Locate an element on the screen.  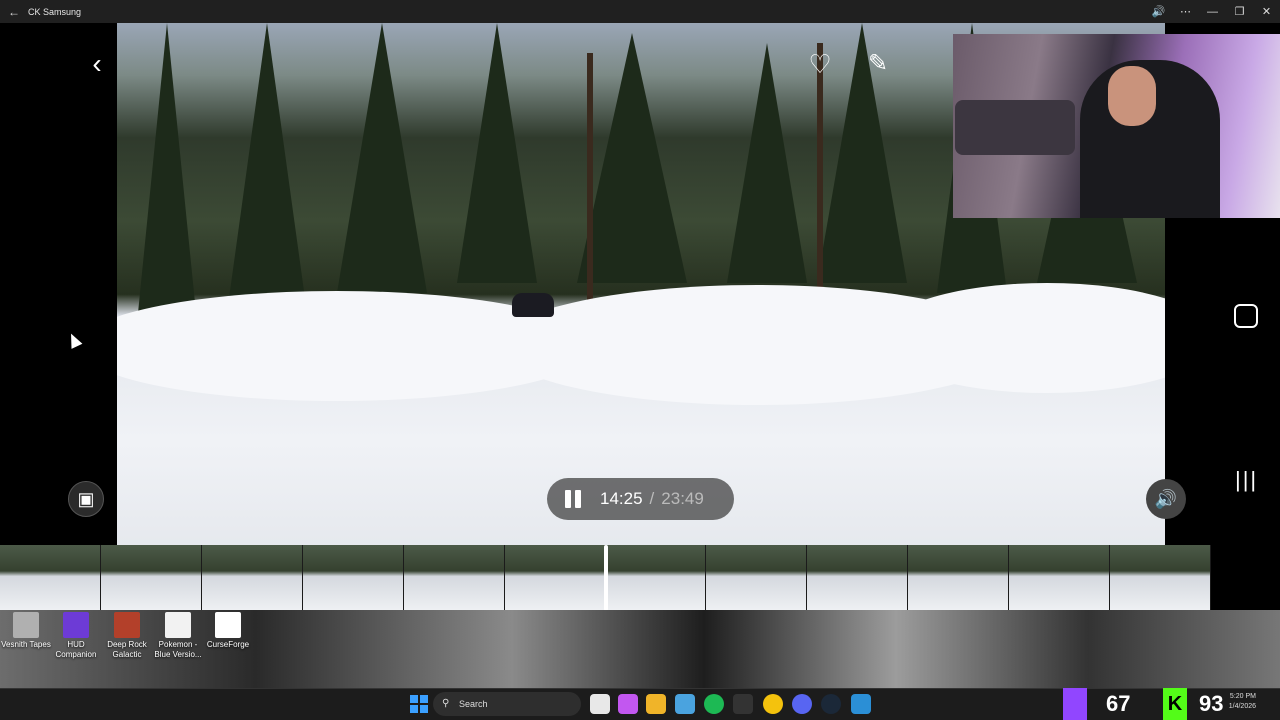
desktop-icon: Vesnith Tapes is located at coordinates (26, 631).